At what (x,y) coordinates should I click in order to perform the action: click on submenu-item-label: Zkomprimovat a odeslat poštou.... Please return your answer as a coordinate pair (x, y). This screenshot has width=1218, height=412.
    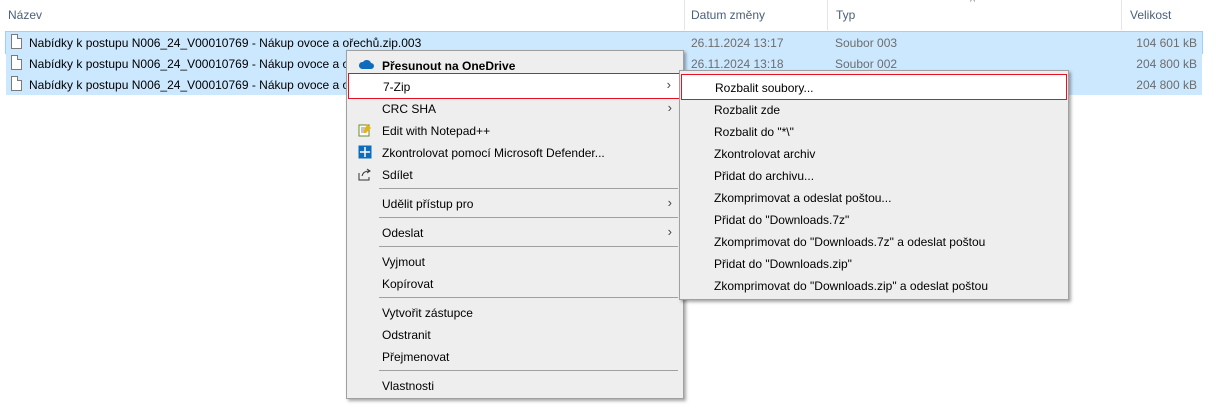
    Looking at the image, I should click on (803, 198).